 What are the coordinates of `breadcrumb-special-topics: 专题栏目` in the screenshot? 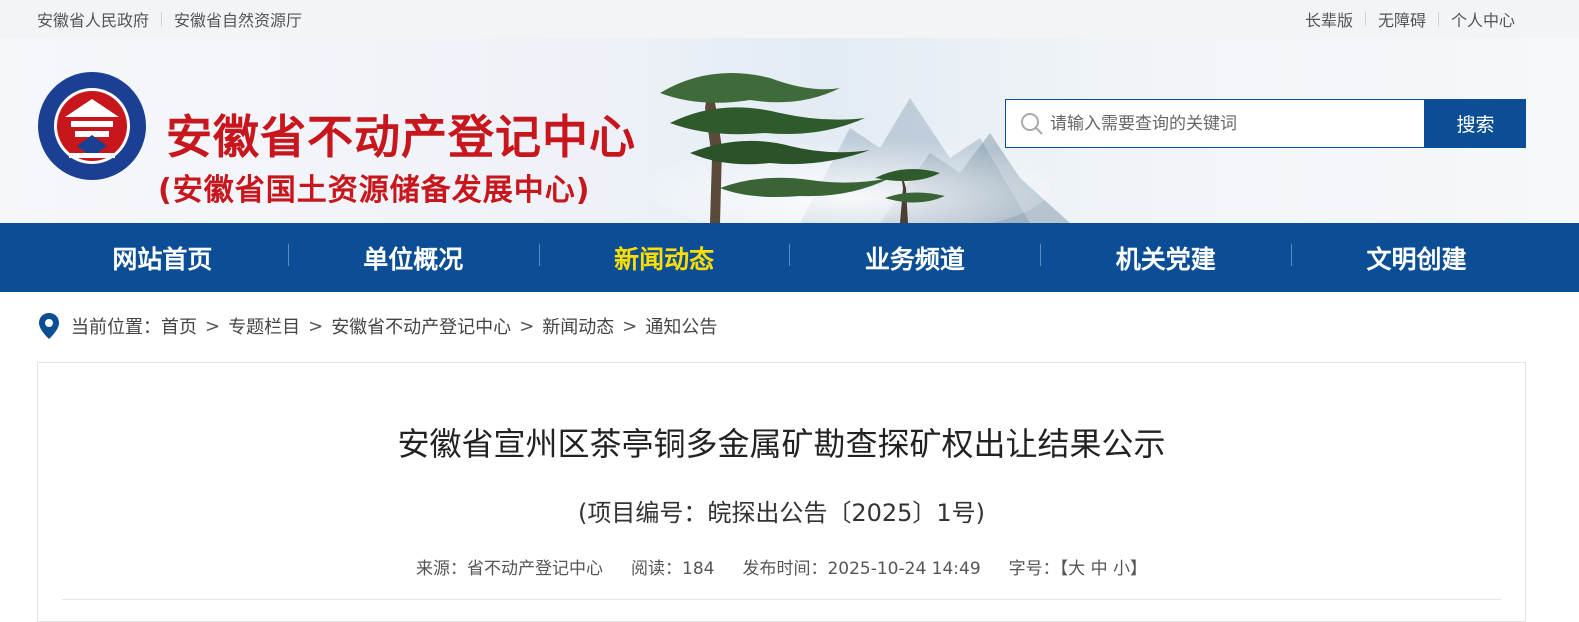 It's located at (264, 326).